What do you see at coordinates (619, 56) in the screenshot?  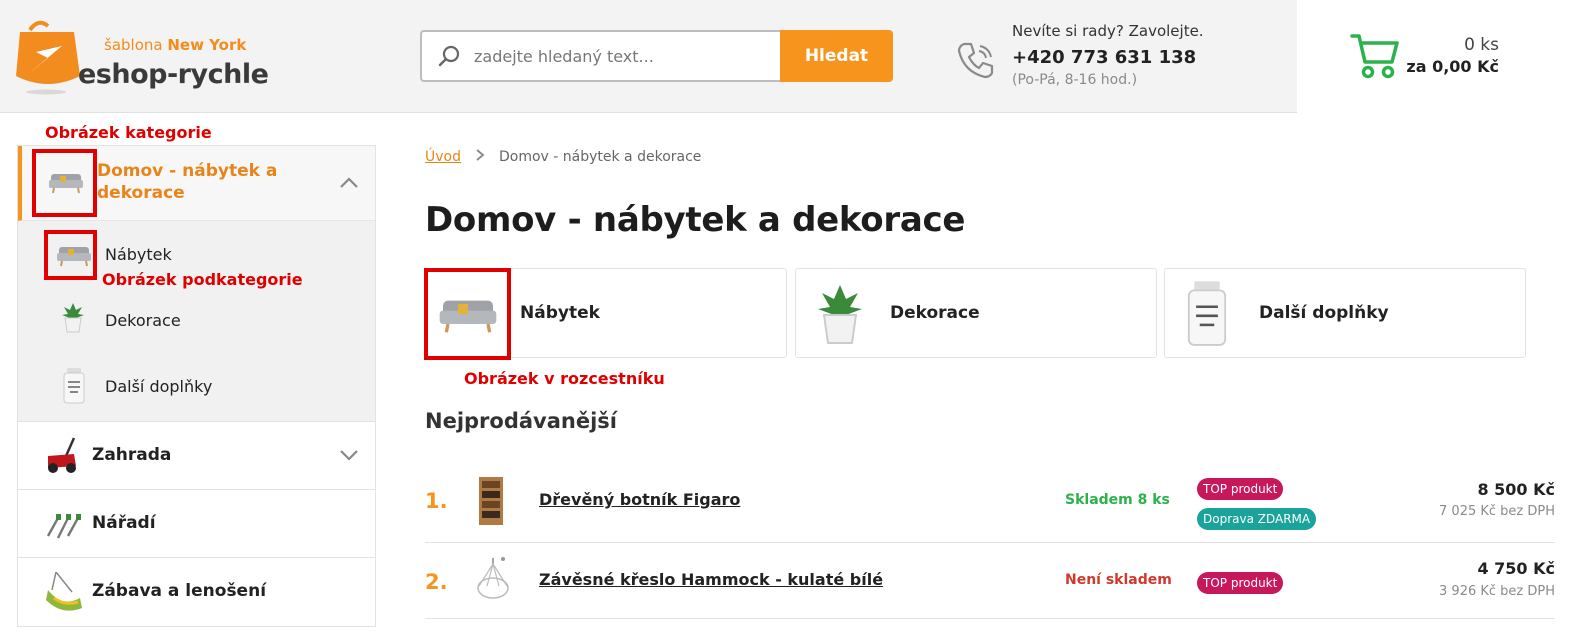 I see `search-input` at bounding box center [619, 56].